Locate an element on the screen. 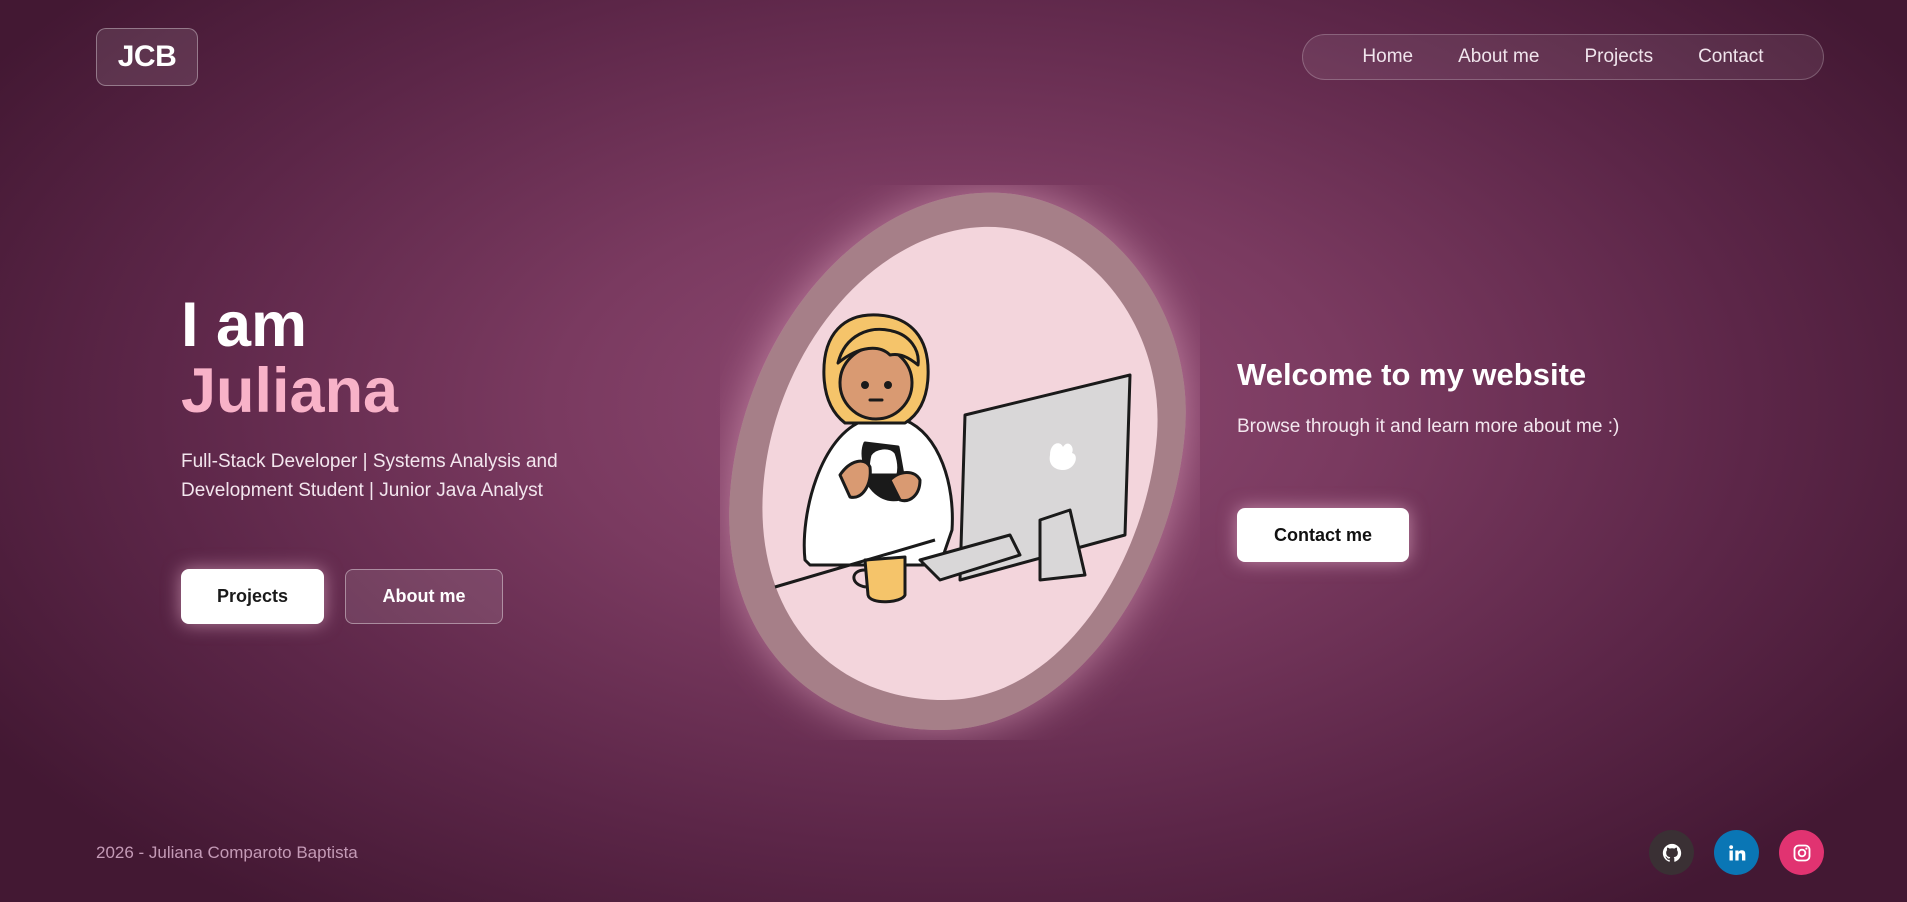  instagram-icon is located at coordinates (1801, 852).